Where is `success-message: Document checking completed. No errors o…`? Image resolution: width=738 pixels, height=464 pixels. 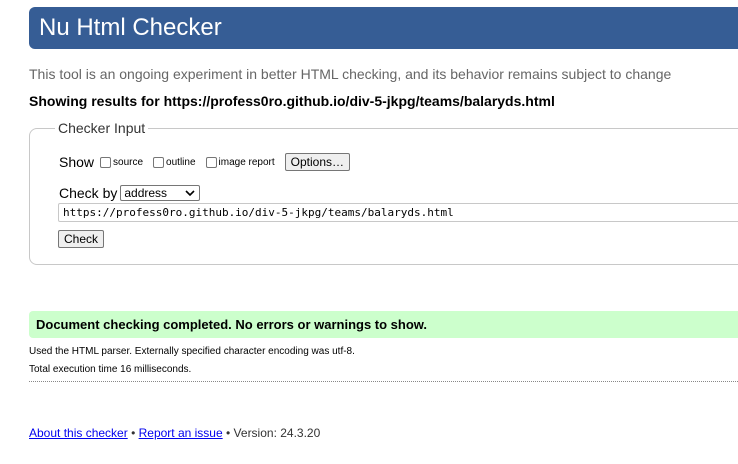 success-message: Document checking completed. No errors o… is located at coordinates (383, 324).